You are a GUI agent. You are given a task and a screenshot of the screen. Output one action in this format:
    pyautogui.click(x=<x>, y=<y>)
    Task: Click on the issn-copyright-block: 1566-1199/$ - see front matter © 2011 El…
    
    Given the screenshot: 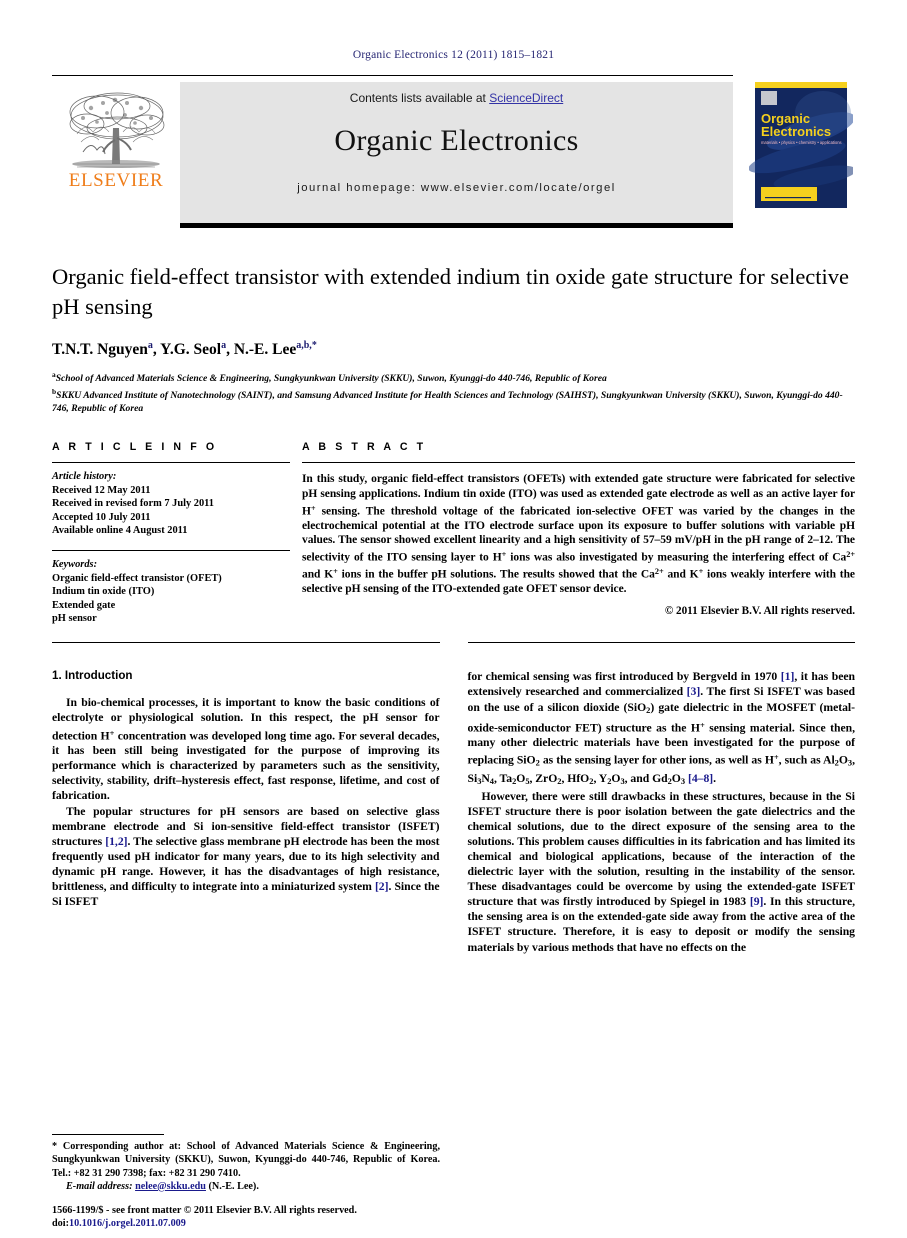 What is the action you would take?
    pyautogui.click(x=252, y=1217)
    